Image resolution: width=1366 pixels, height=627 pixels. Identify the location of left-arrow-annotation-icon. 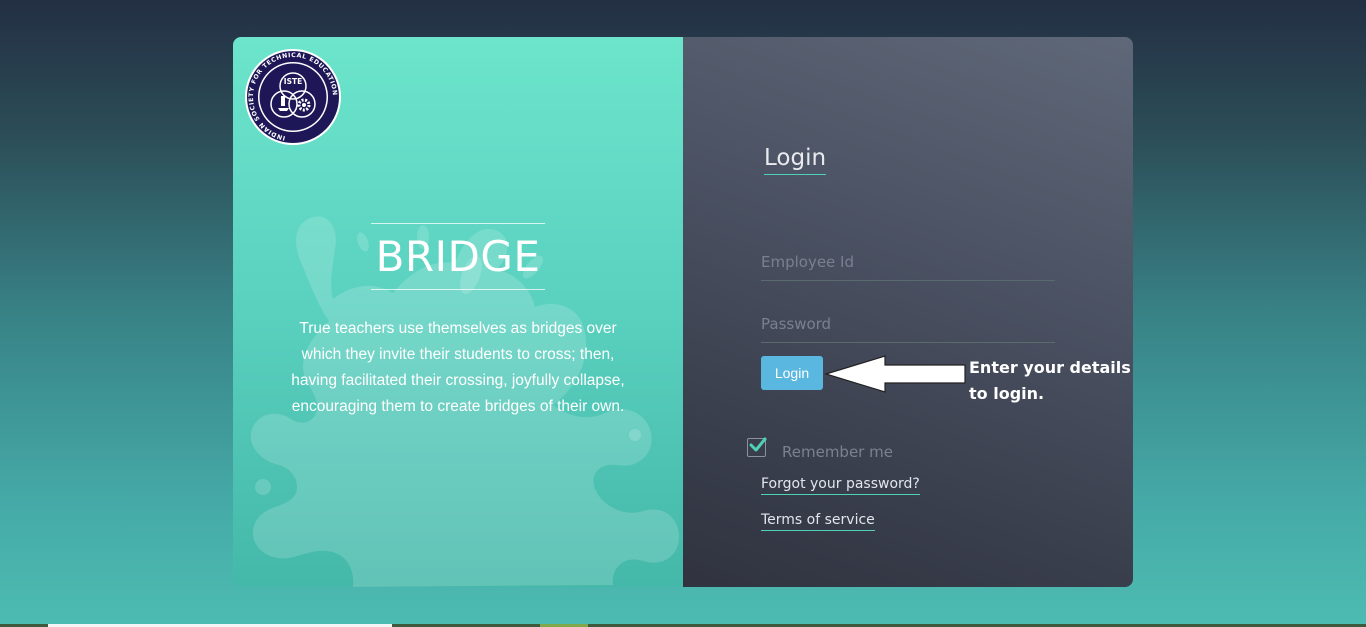
(894, 374).